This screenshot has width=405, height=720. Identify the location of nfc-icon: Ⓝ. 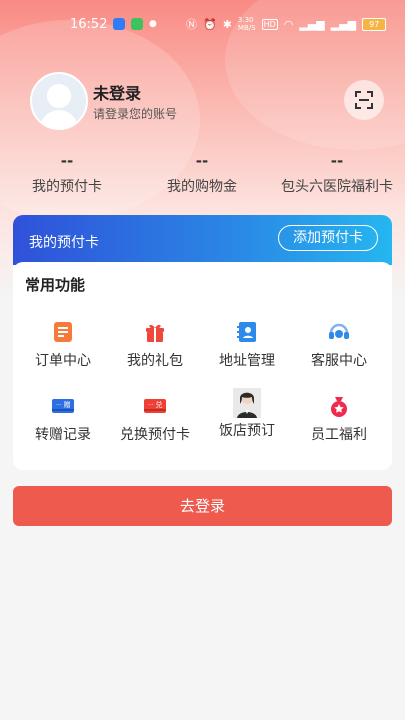
(191, 24).